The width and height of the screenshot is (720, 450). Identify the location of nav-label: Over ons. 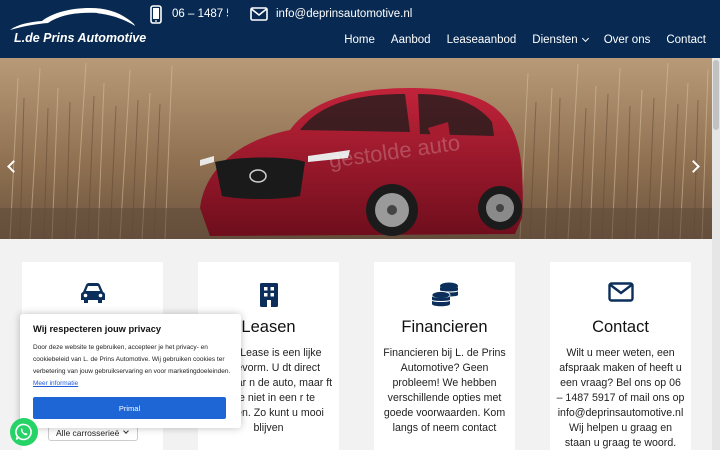
(627, 40).